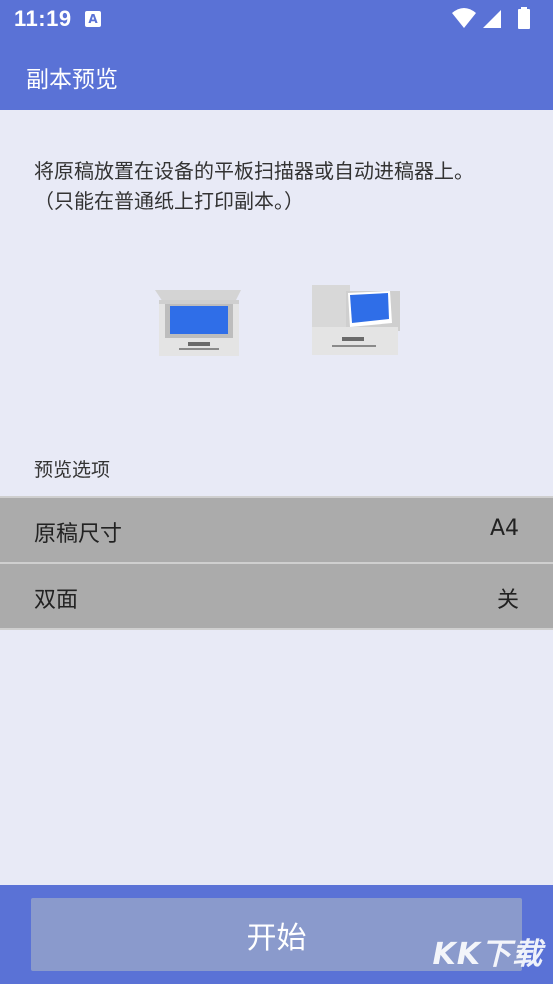 The width and height of the screenshot is (553, 984). Describe the element at coordinates (276, 934) in the screenshot. I see `bottom-bar: 开始 KK下载` at that location.